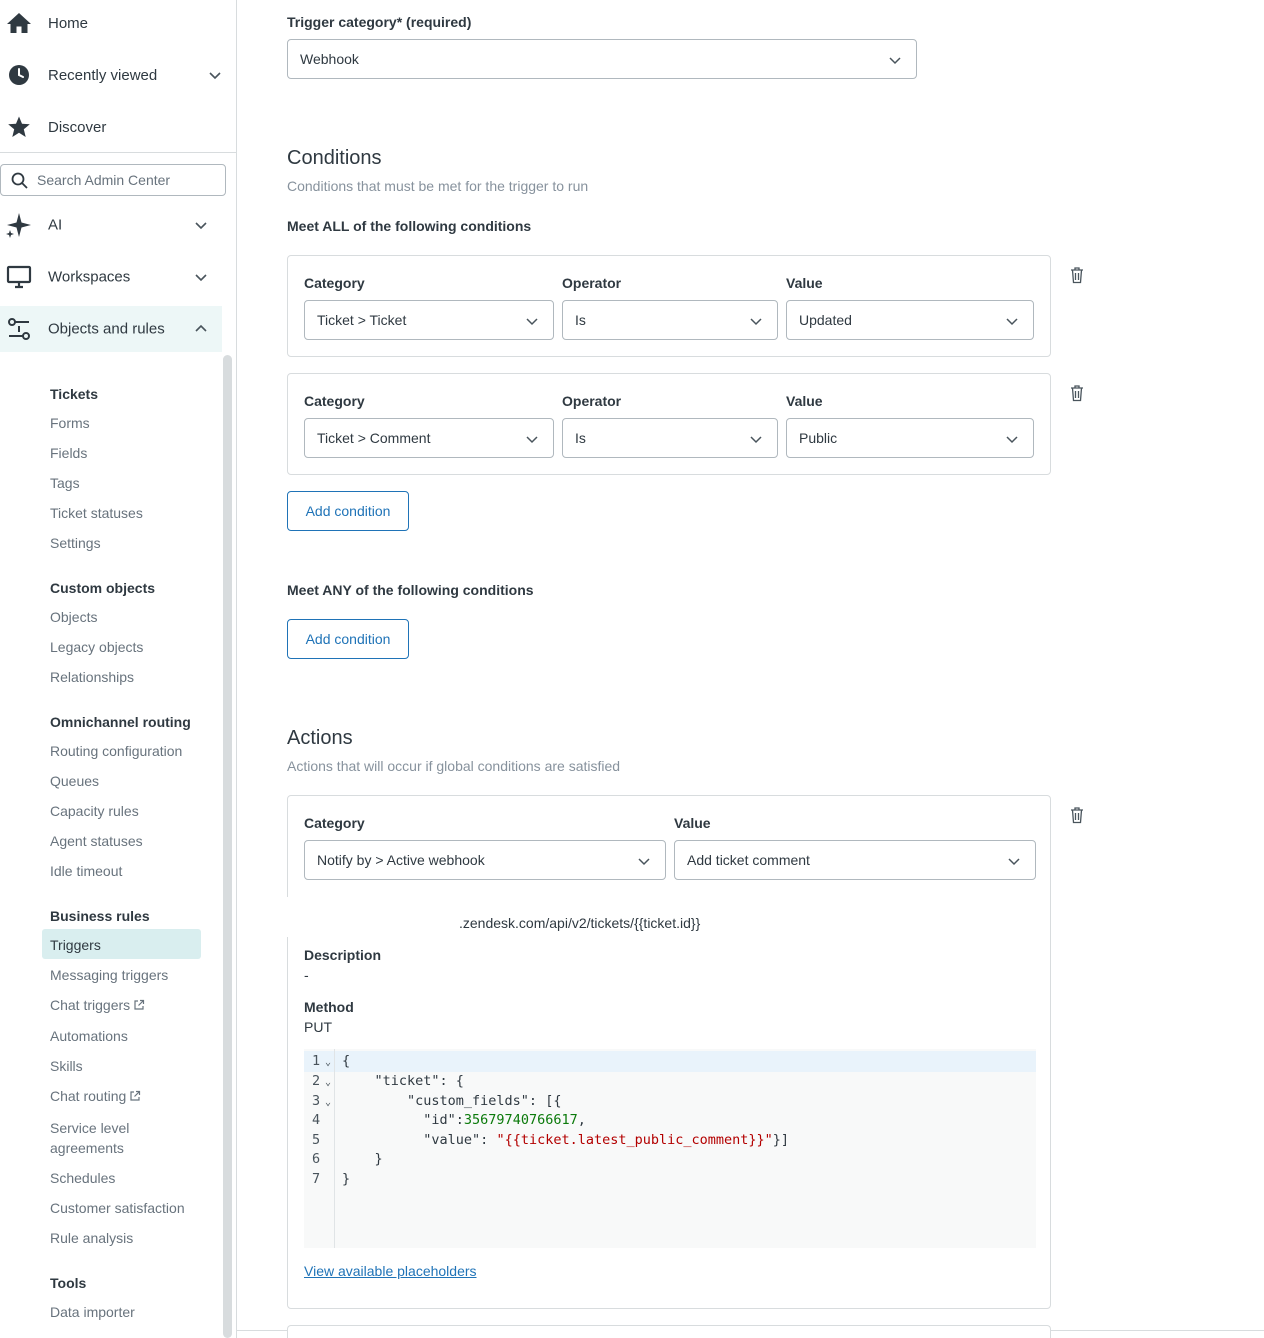 The image size is (1264, 1338). I want to click on group-title-custom-objects: Custom objects, so click(103, 588).